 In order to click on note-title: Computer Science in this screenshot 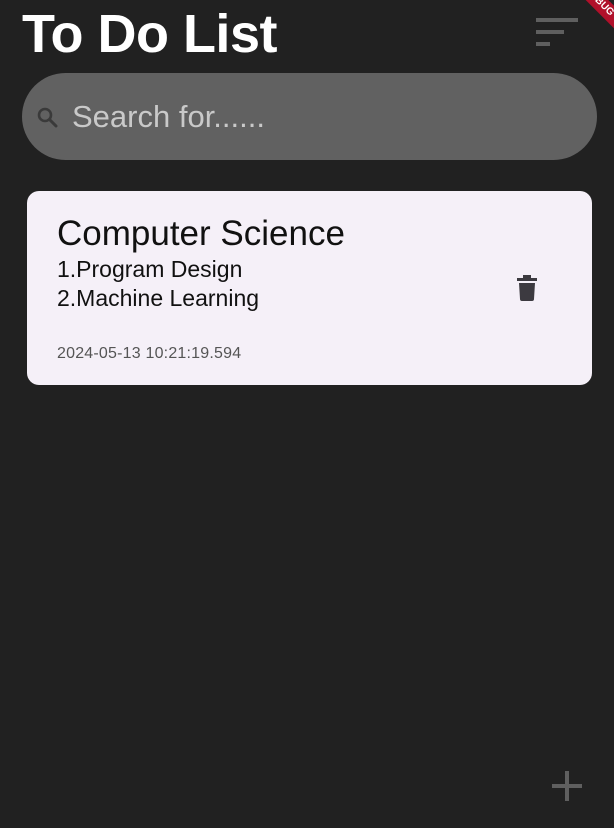, I will do `click(201, 233)`.